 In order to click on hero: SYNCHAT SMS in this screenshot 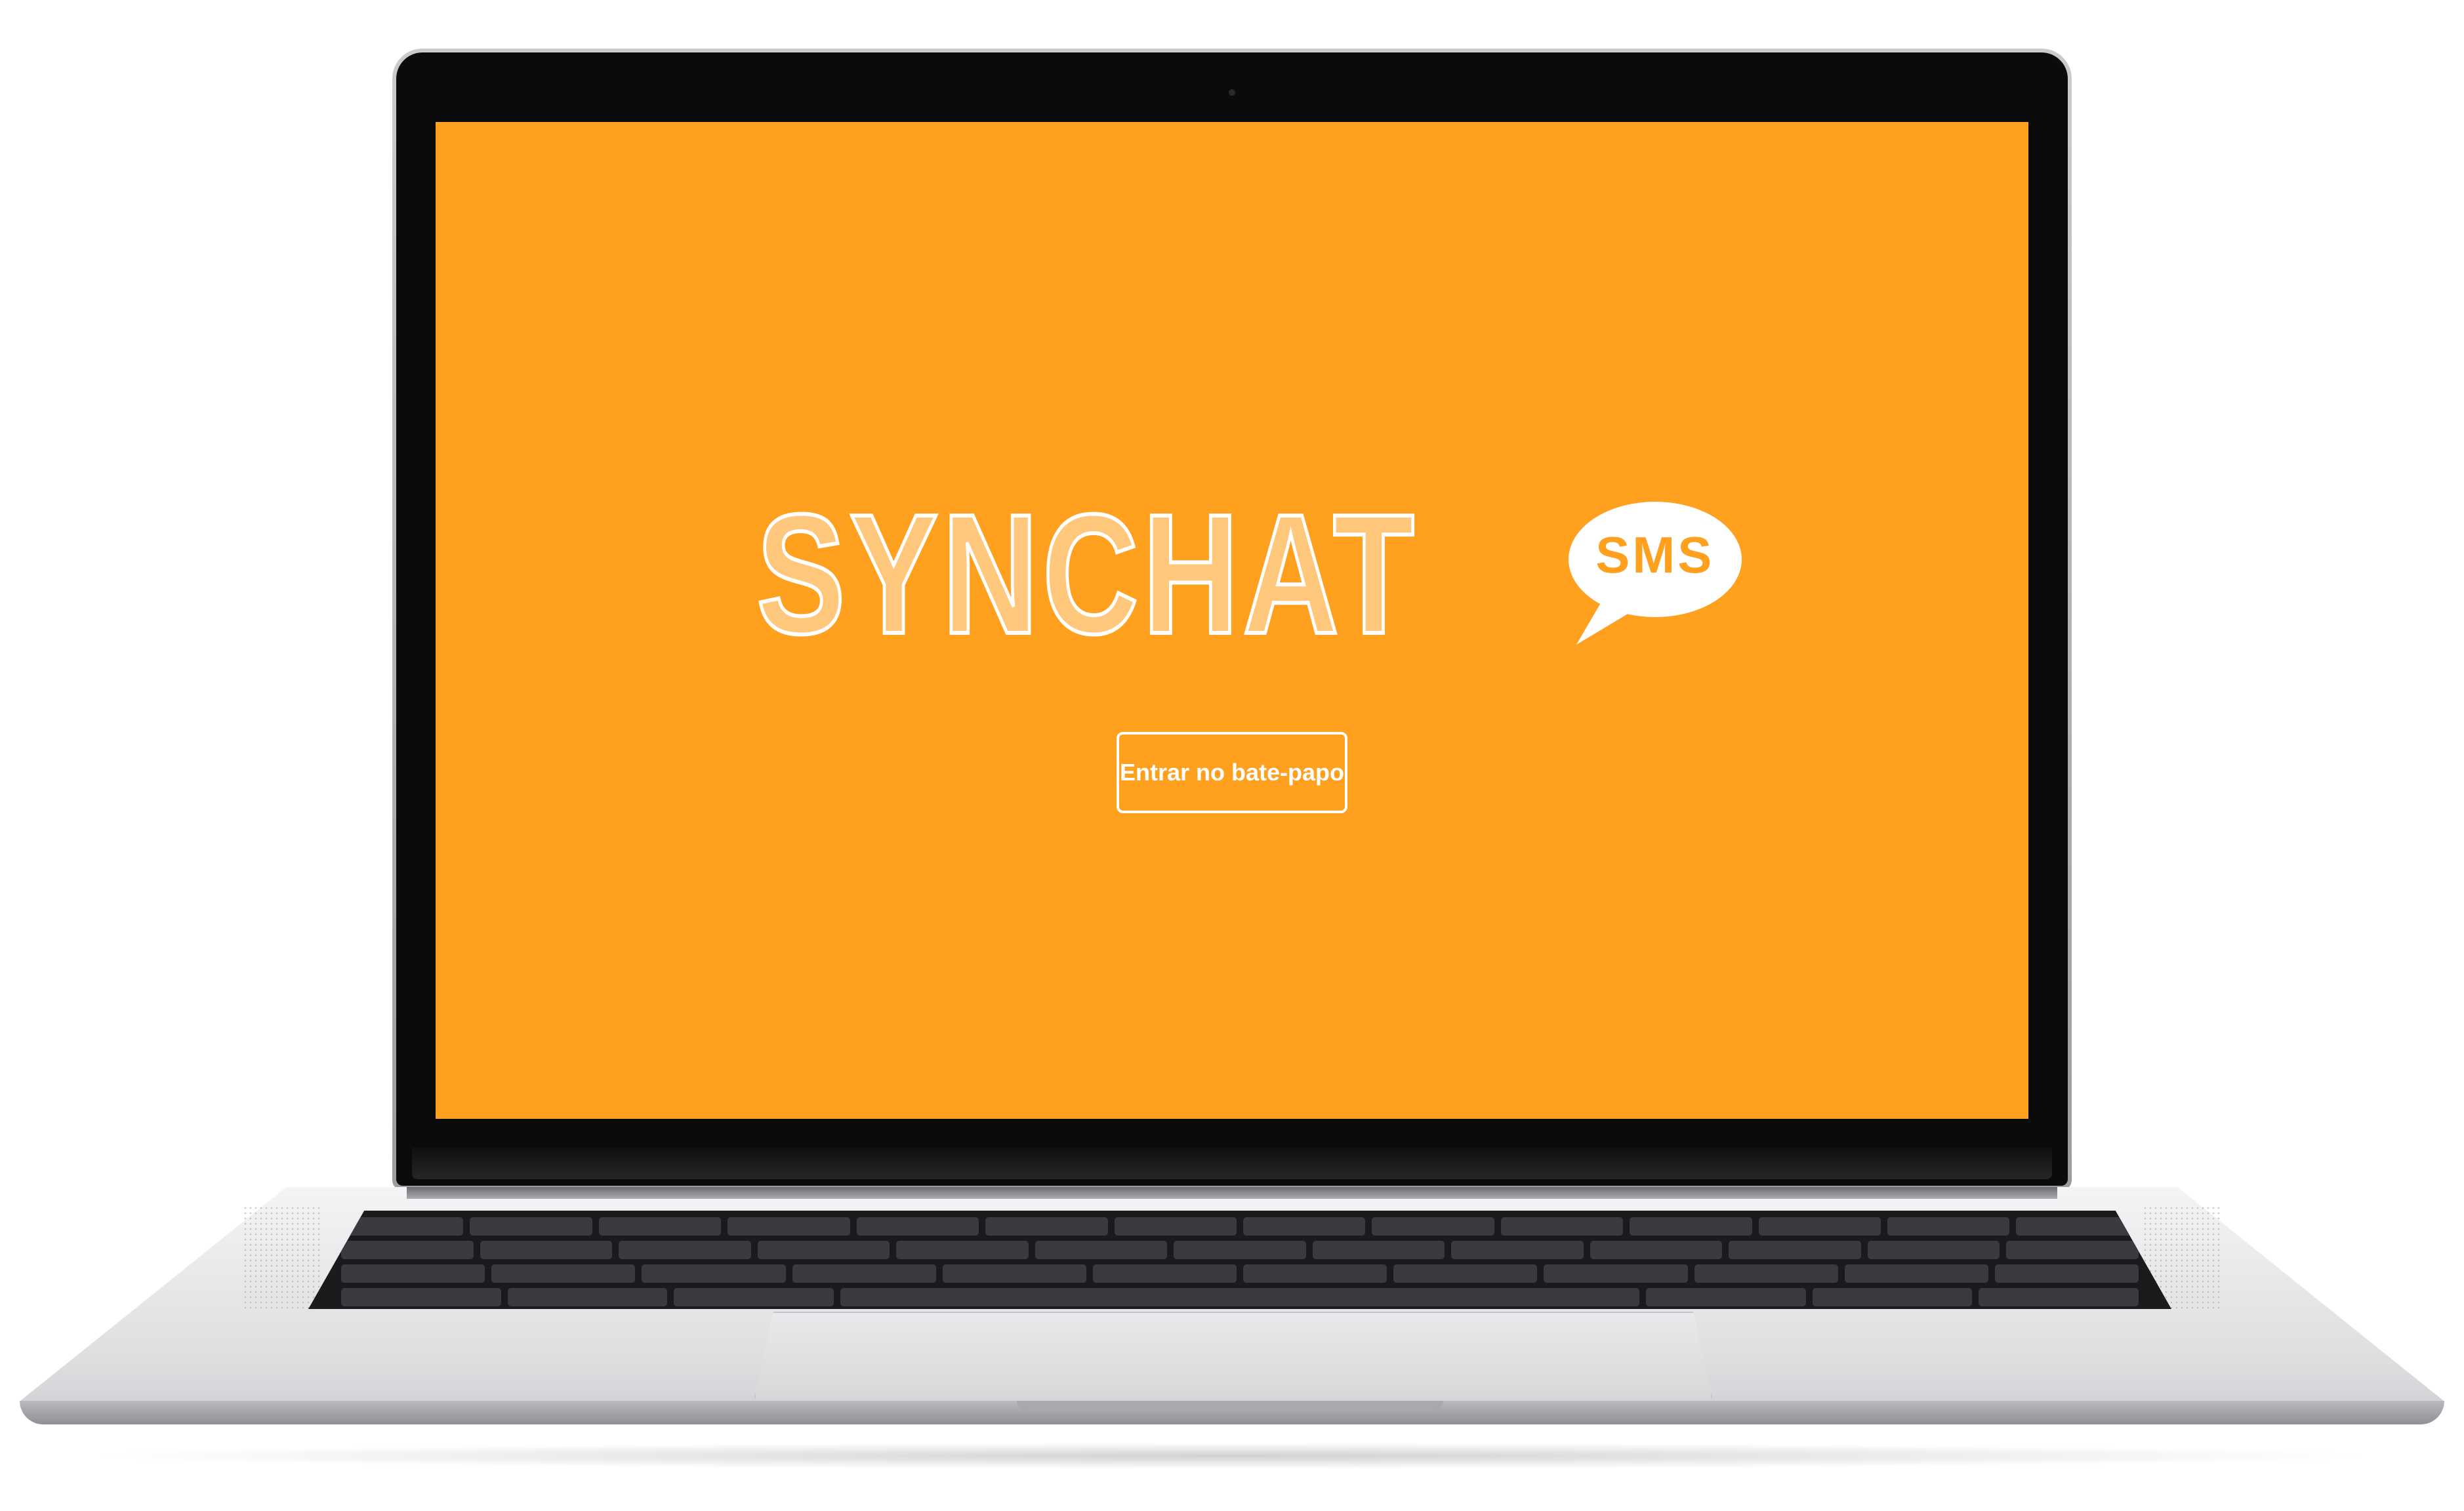, I will do `click(1232, 574)`.